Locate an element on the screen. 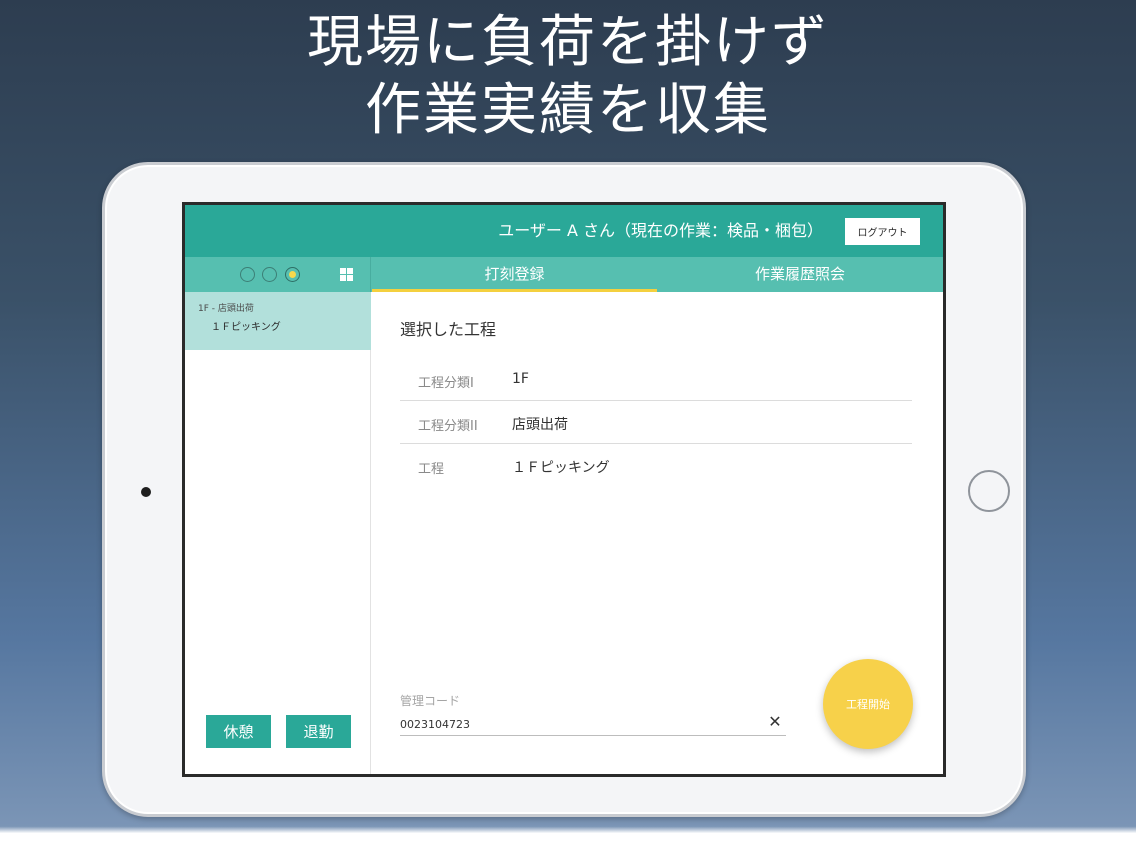 This screenshot has width=1136, height=852. tab-bar: 打刻登録 作業履歴照会 is located at coordinates (564, 274).